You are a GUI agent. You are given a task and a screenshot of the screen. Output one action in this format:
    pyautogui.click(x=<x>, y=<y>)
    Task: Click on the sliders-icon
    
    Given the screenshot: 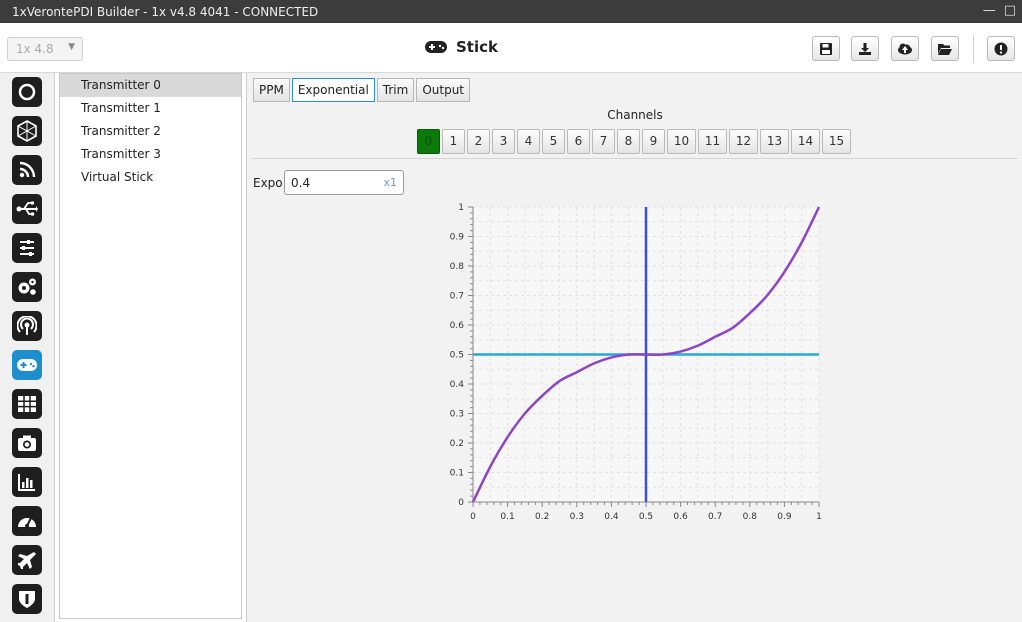 What is the action you would take?
    pyautogui.click(x=27, y=248)
    